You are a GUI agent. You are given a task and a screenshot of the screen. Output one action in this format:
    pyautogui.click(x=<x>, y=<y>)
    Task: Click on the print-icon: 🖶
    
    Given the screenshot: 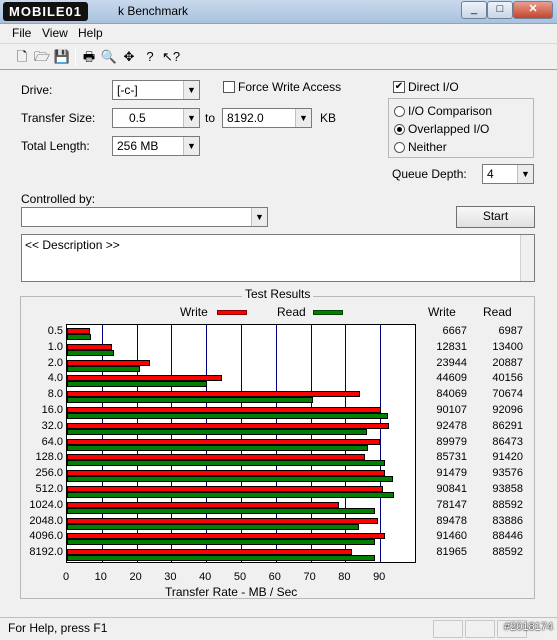 What is the action you would take?
    pyautogui.click(x=89, y=57)
    